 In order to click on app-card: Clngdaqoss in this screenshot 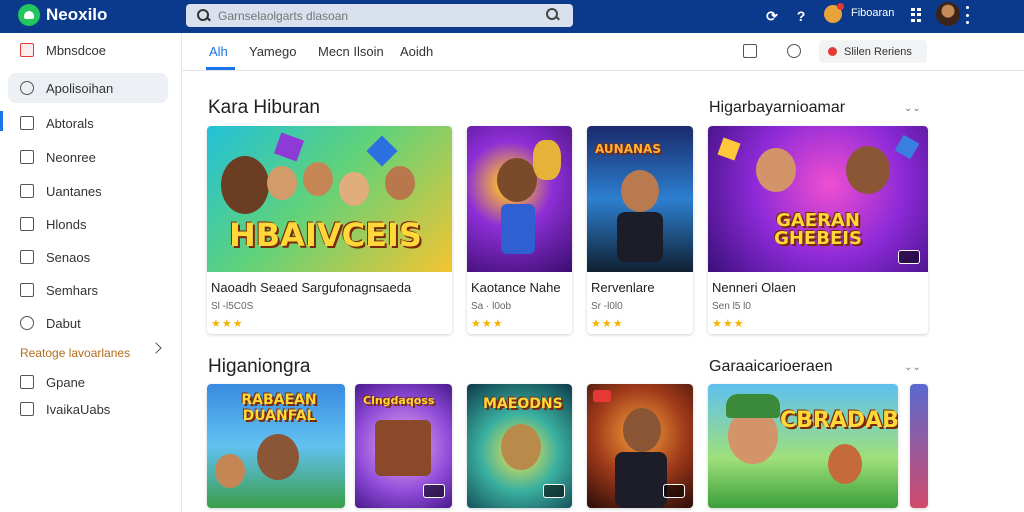, I will do `click(403, 446)`.